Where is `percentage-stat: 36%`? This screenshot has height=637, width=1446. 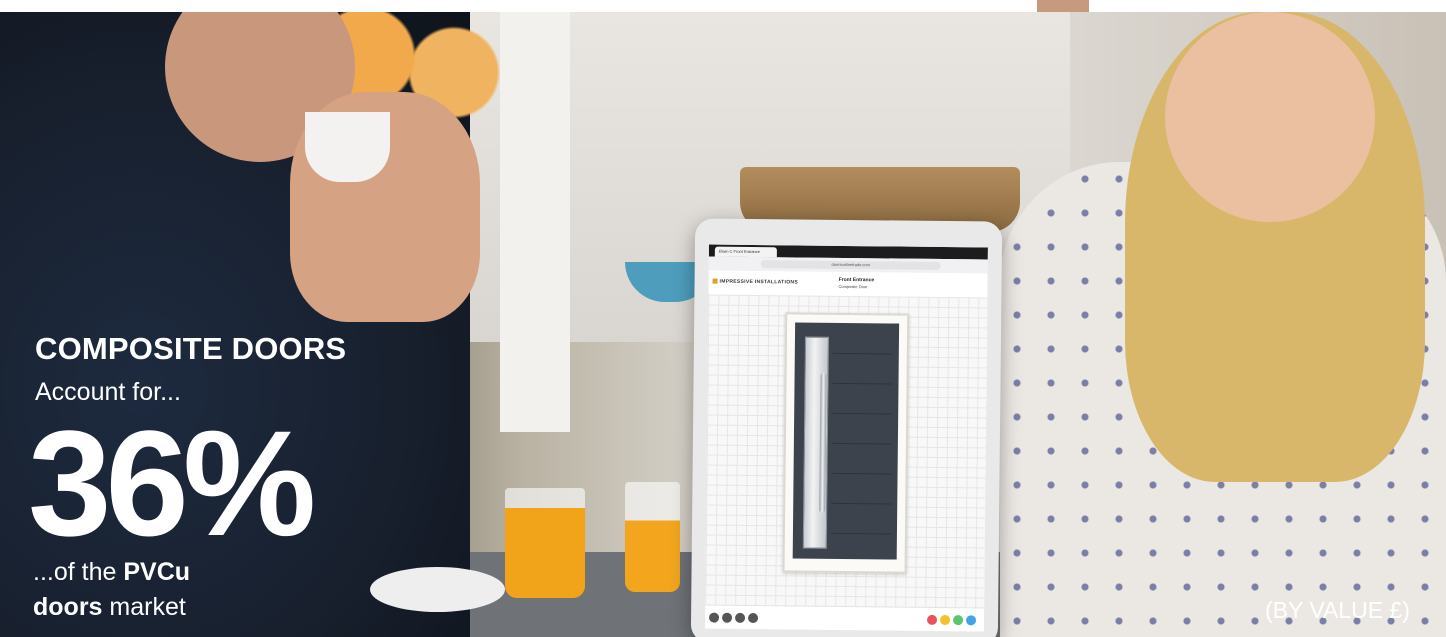 percentage-stat: 36% is located at coordinates (172, 483).